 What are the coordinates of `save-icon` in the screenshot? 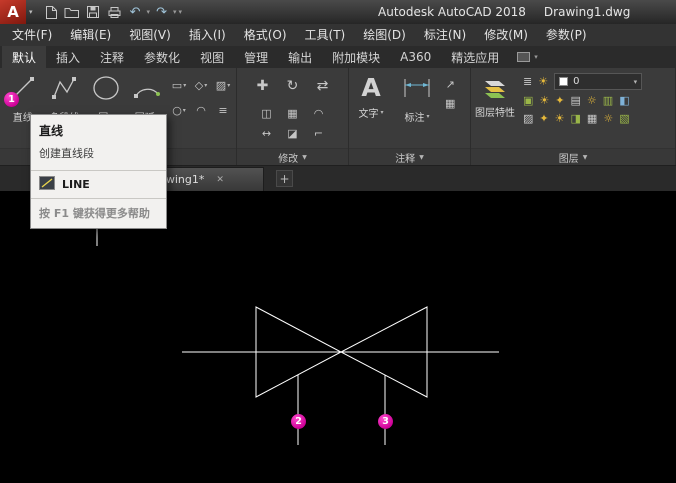 It's located at (93, 12).